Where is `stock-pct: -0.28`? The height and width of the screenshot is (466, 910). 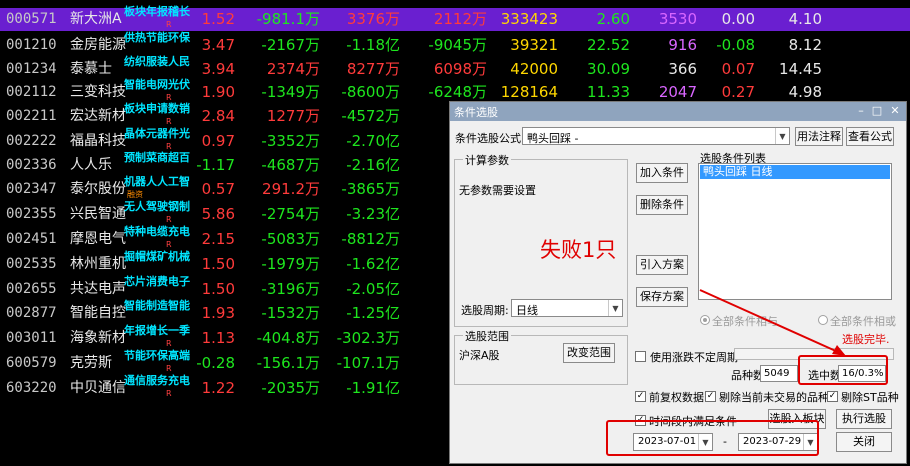
stock-pct: -0.28 is located at coordinates (215, 363).